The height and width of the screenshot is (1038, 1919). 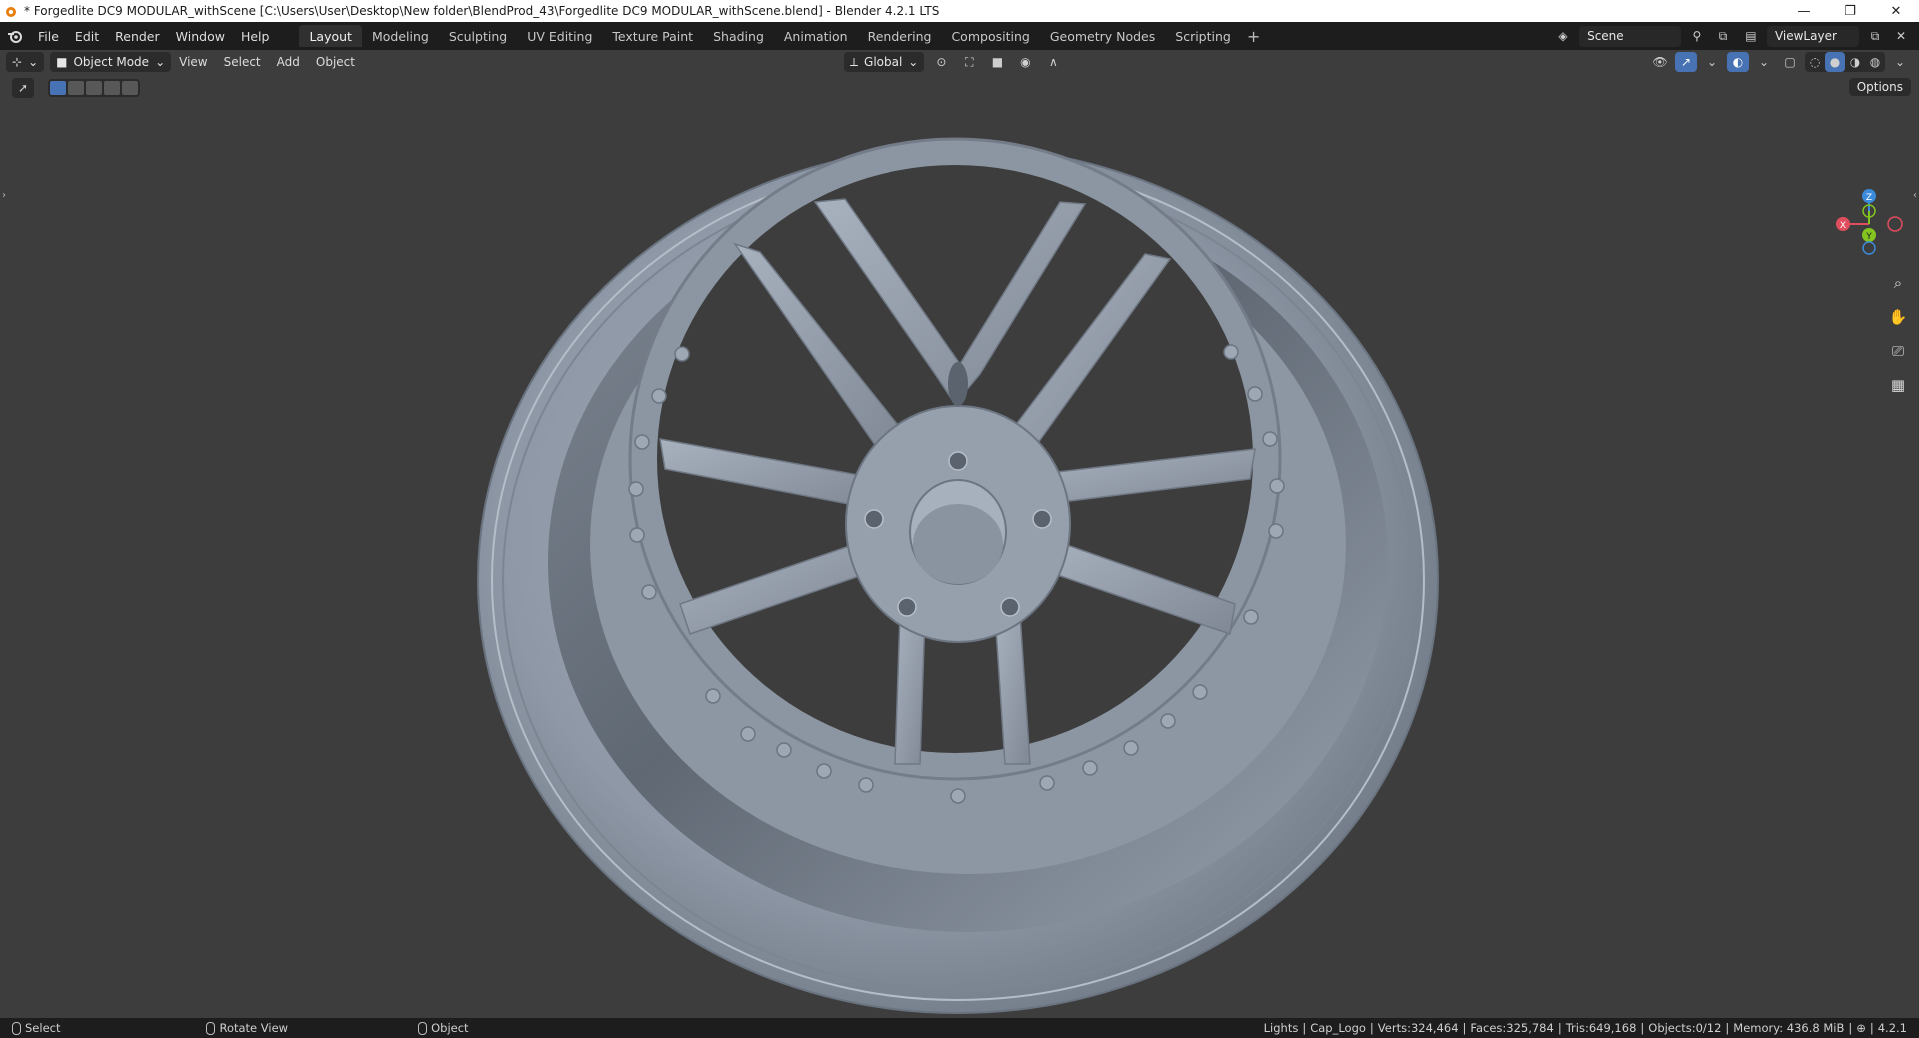 I want to click on stat-collection: Lights, so click(x=1281, y=1028).